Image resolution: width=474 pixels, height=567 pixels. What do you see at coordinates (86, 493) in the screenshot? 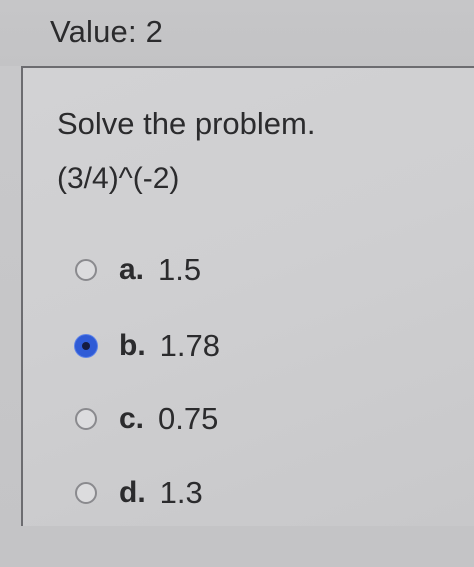
I see `radio-option-d` at bounding box center [86, 493].